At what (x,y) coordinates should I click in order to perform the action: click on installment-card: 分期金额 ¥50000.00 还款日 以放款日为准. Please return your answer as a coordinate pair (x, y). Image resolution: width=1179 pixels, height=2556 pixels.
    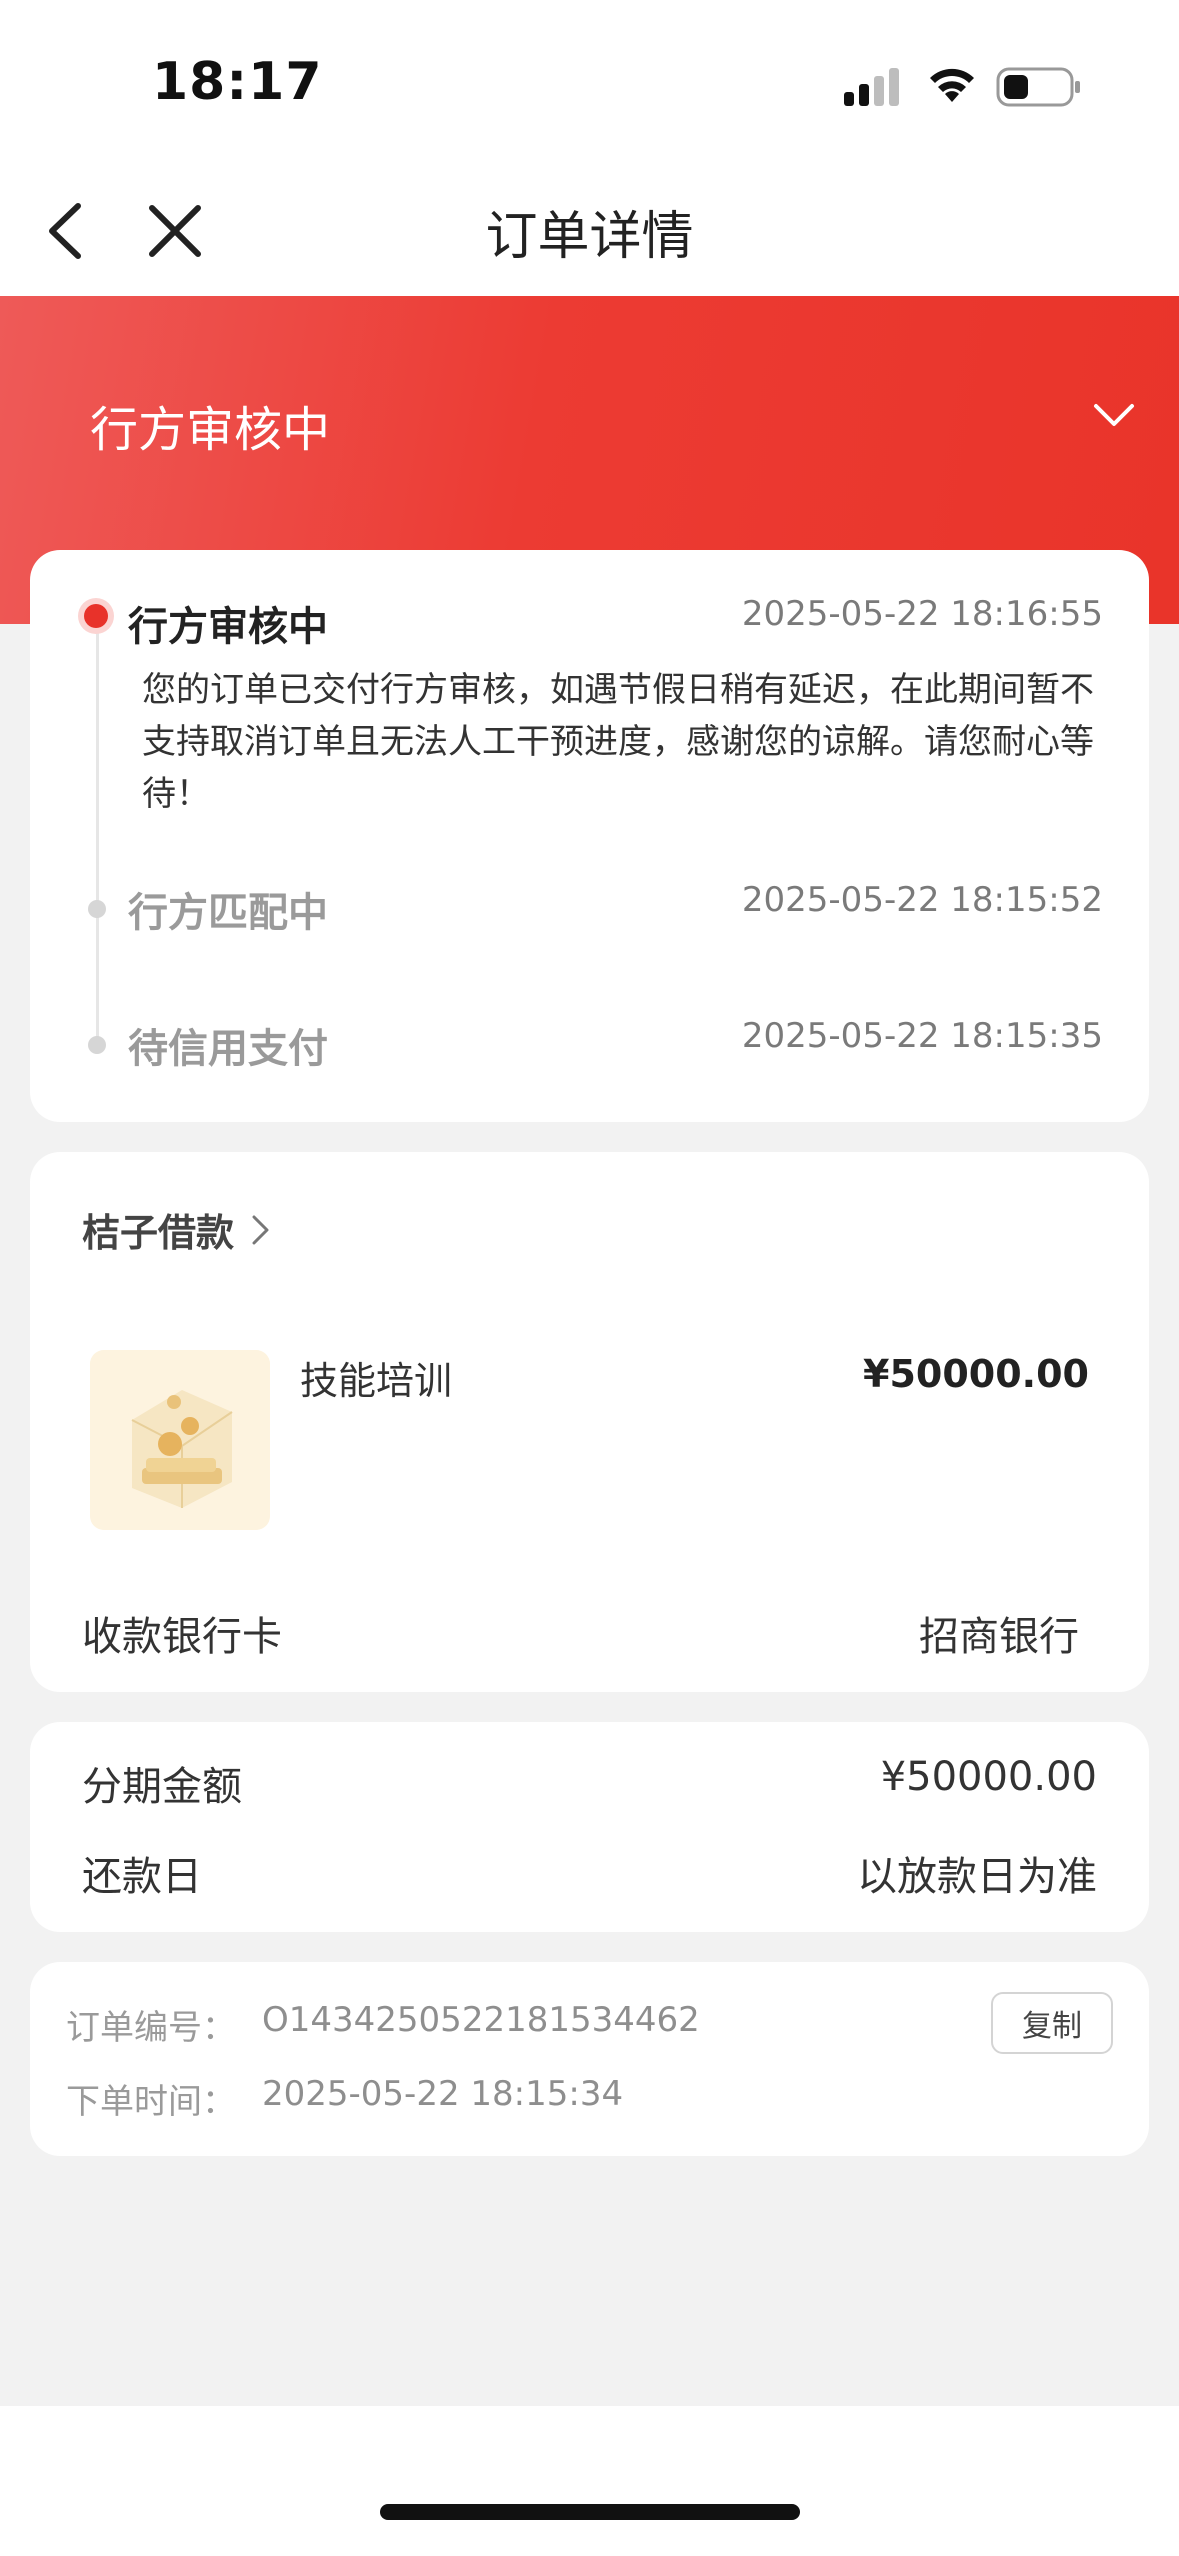
    Looking at the image, I should click on (589, 1827).